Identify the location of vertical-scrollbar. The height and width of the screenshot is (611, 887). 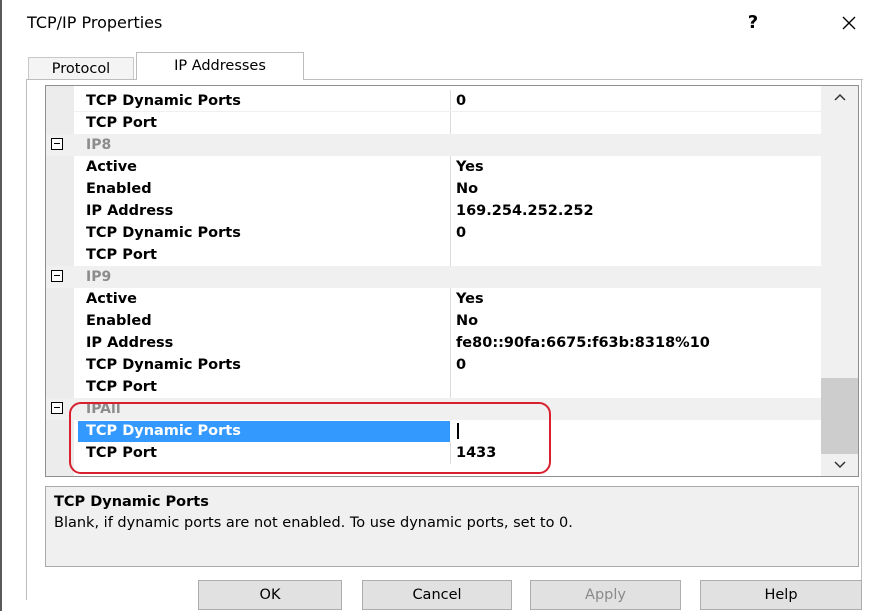
(839, 281).